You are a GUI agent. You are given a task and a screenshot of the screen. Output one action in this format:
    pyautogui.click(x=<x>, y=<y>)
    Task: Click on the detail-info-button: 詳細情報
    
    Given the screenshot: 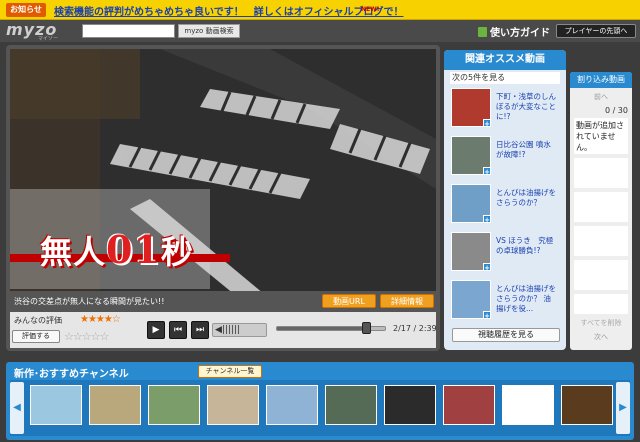 What is the action you would take?
    pyautogui.click(x=407, y=301)
    